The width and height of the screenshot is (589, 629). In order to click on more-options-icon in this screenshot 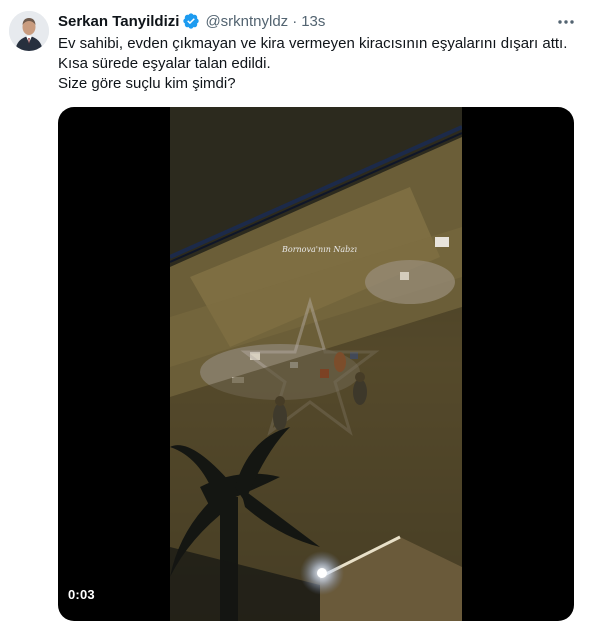, I will do `click(566, 22)`.